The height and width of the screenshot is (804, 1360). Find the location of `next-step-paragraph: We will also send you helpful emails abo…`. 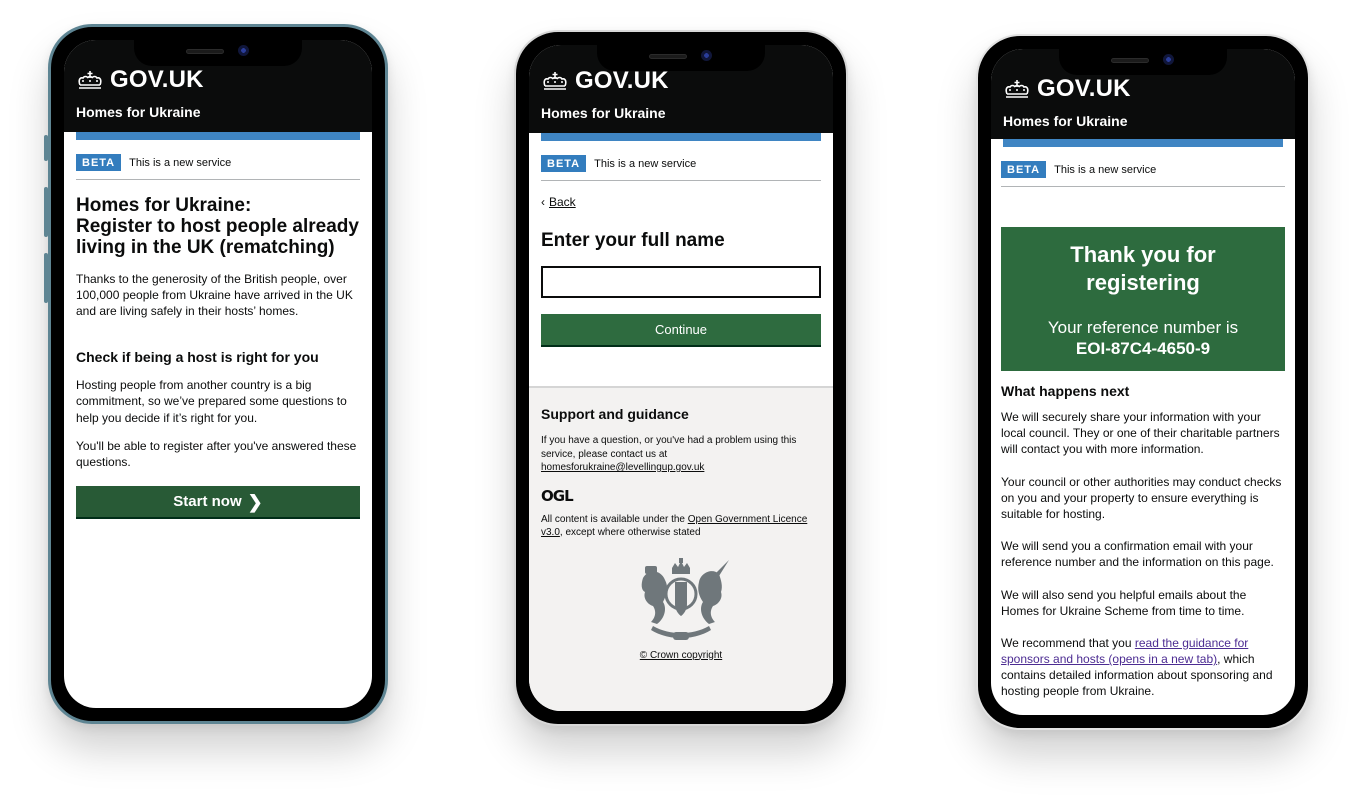

next-step-paragraph: We will also send you helpful emails abo… is located at coordinates (1124, 602).